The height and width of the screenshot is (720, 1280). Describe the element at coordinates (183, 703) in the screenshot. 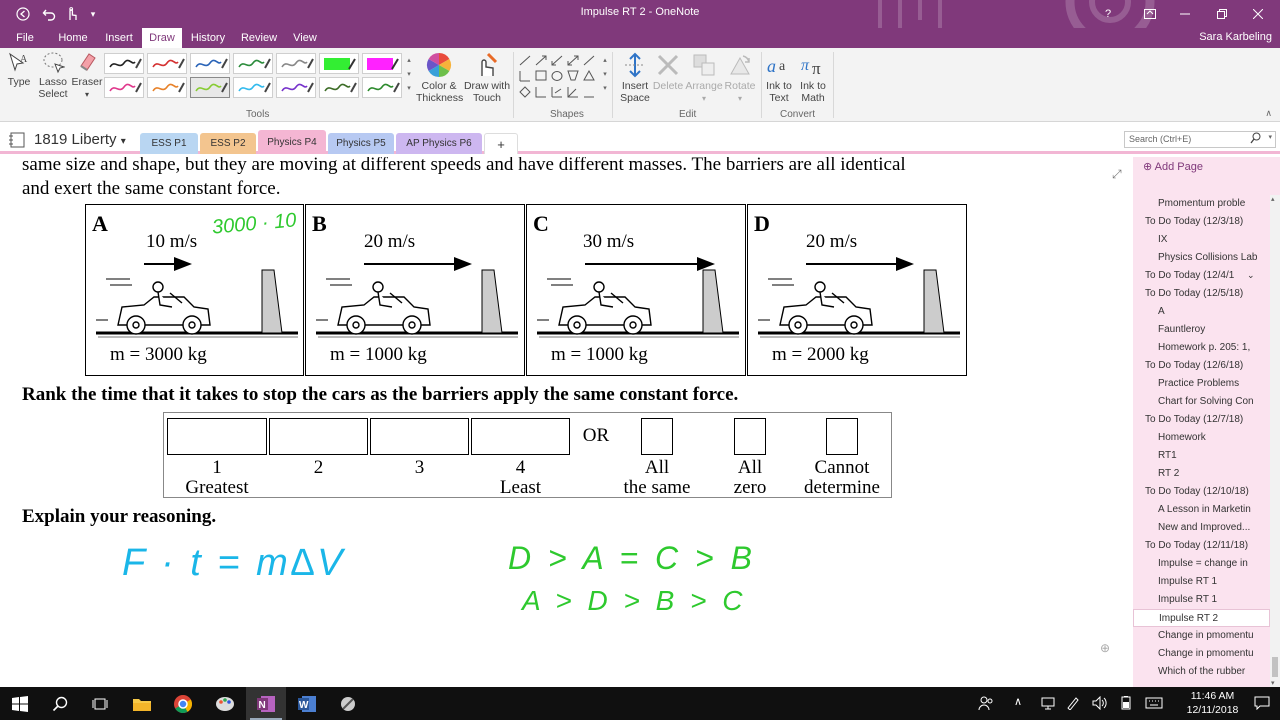

I see `chrome-icon` at that location.